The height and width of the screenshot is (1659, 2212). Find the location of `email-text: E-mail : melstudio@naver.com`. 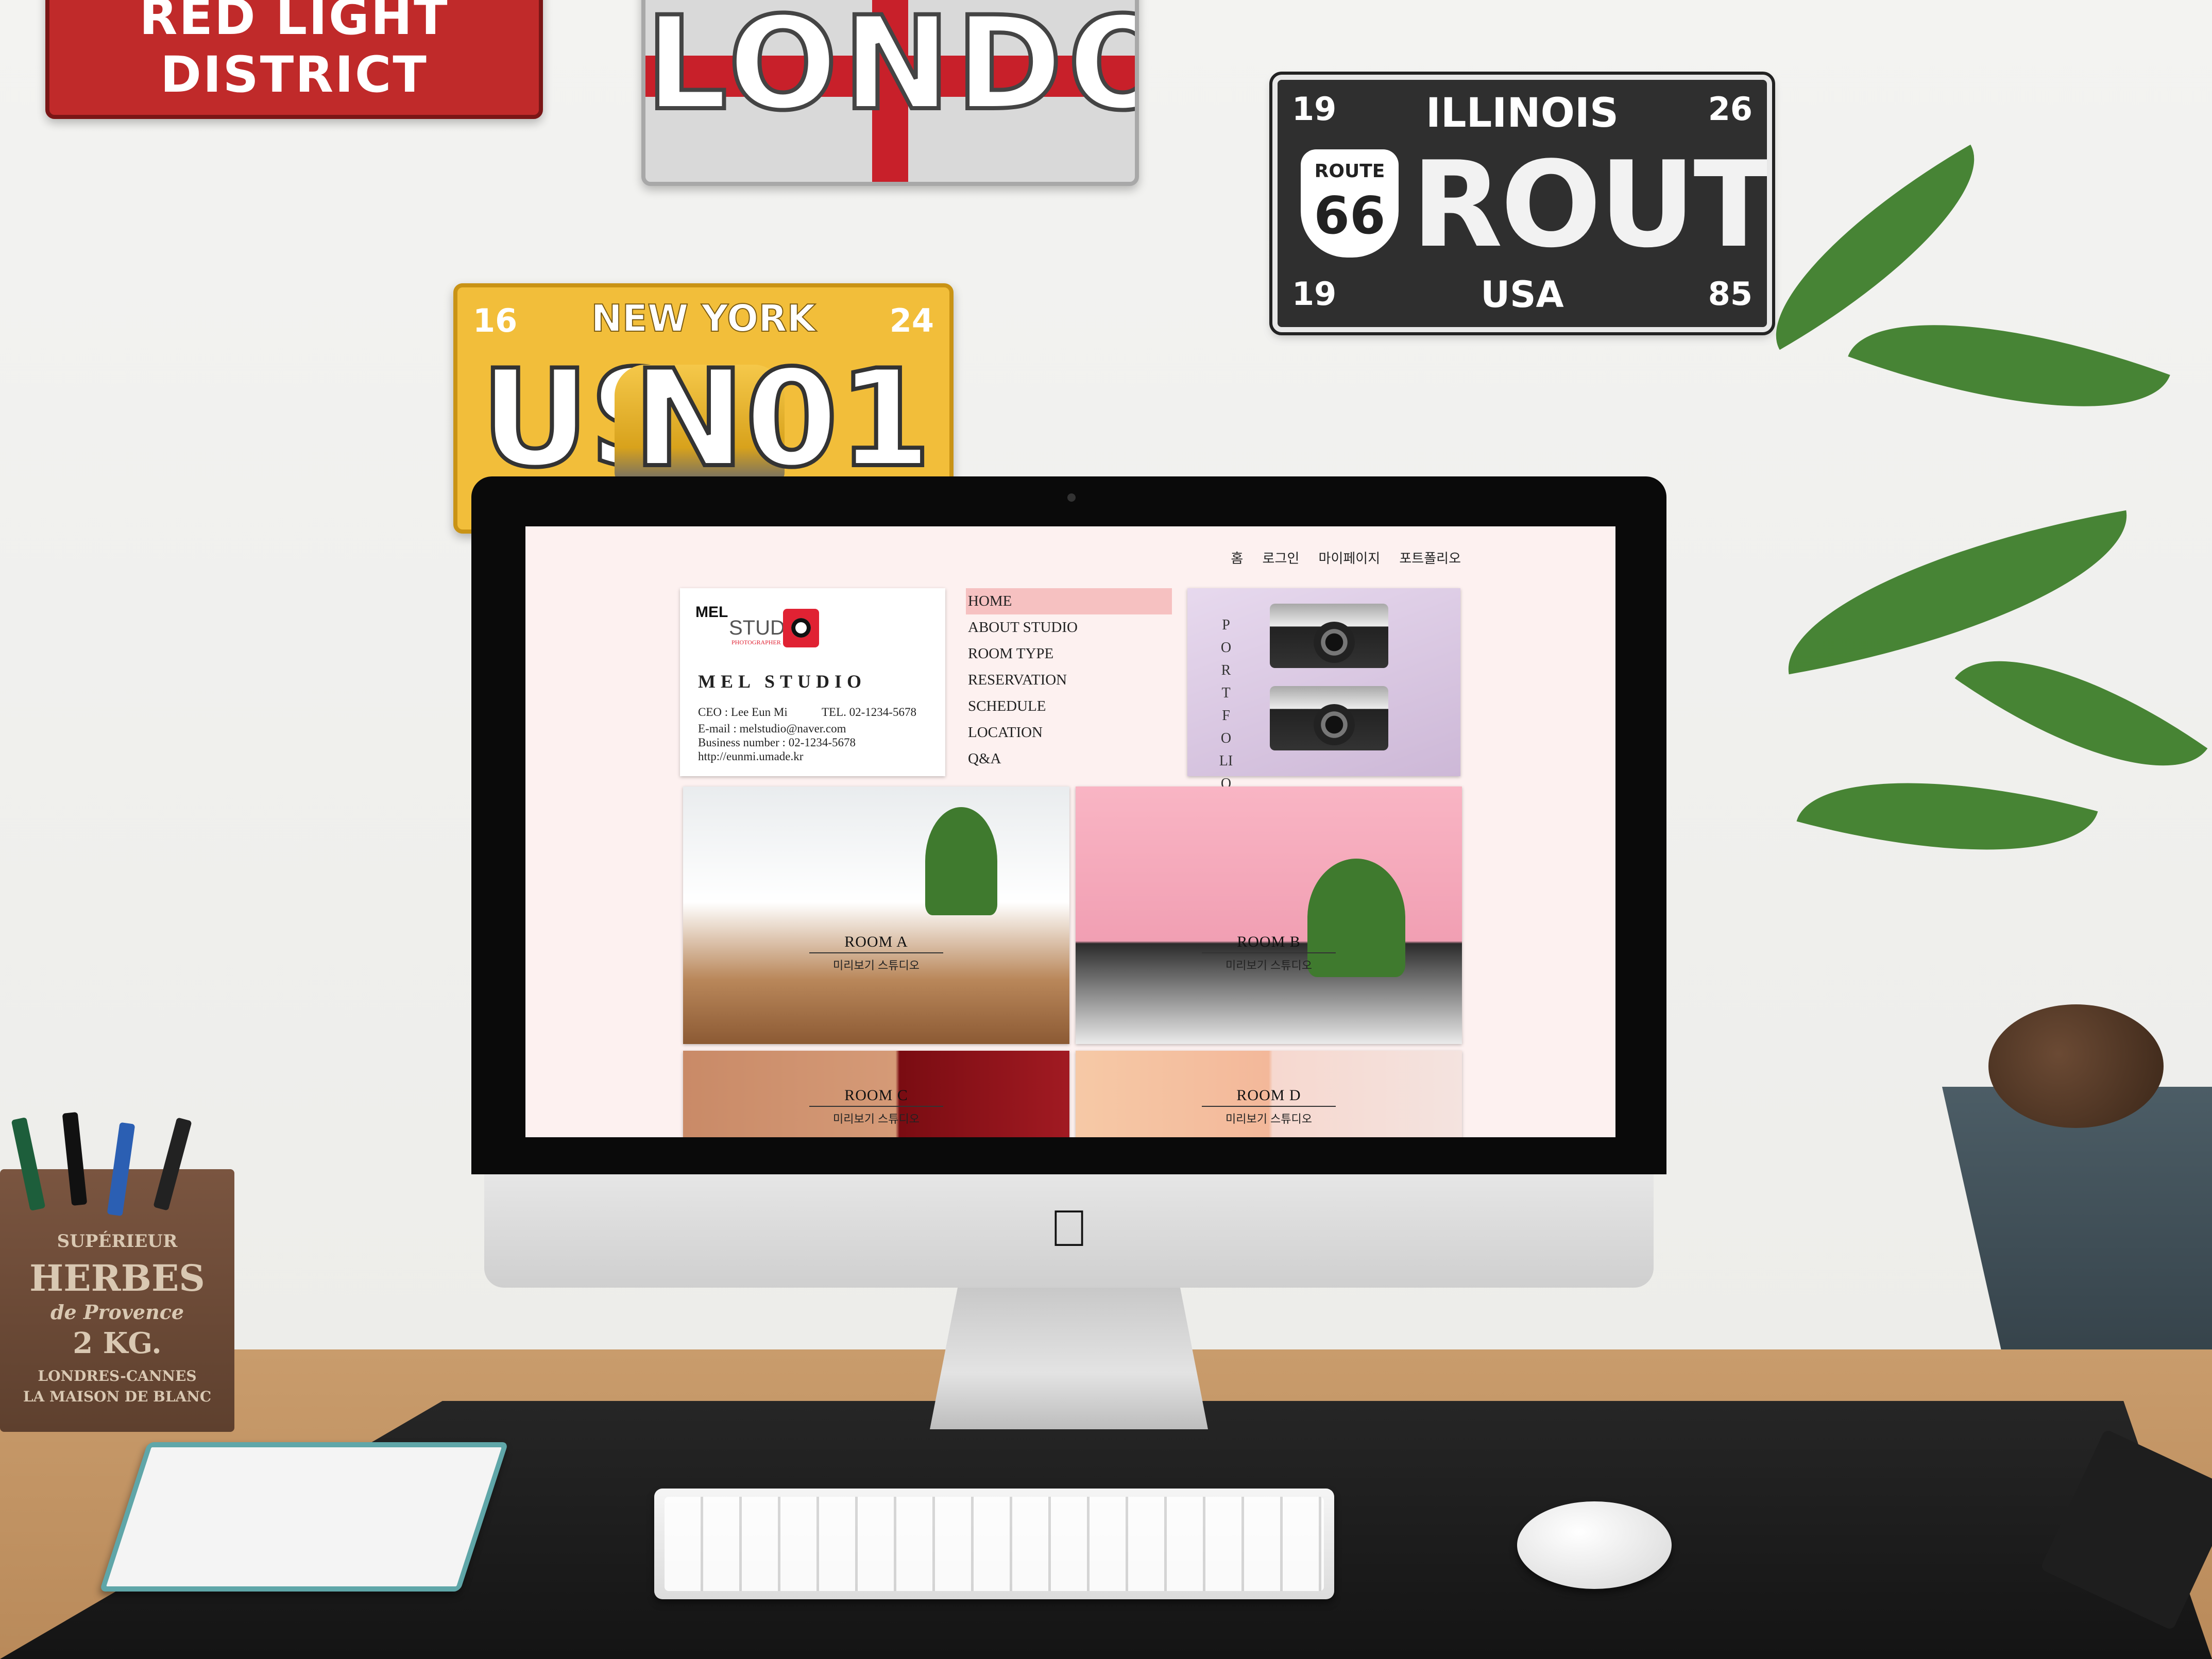

email-text: E-mail : melstudio@naver.com is located at coordinates (772, 728).